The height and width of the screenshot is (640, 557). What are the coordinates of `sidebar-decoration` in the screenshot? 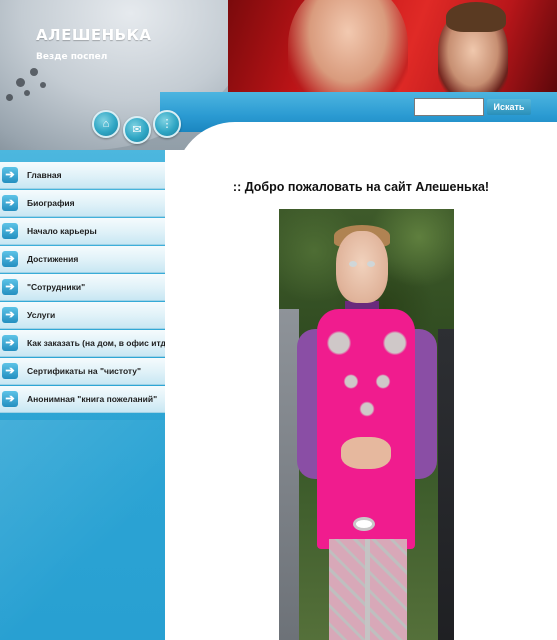 It's located at (82, 530).